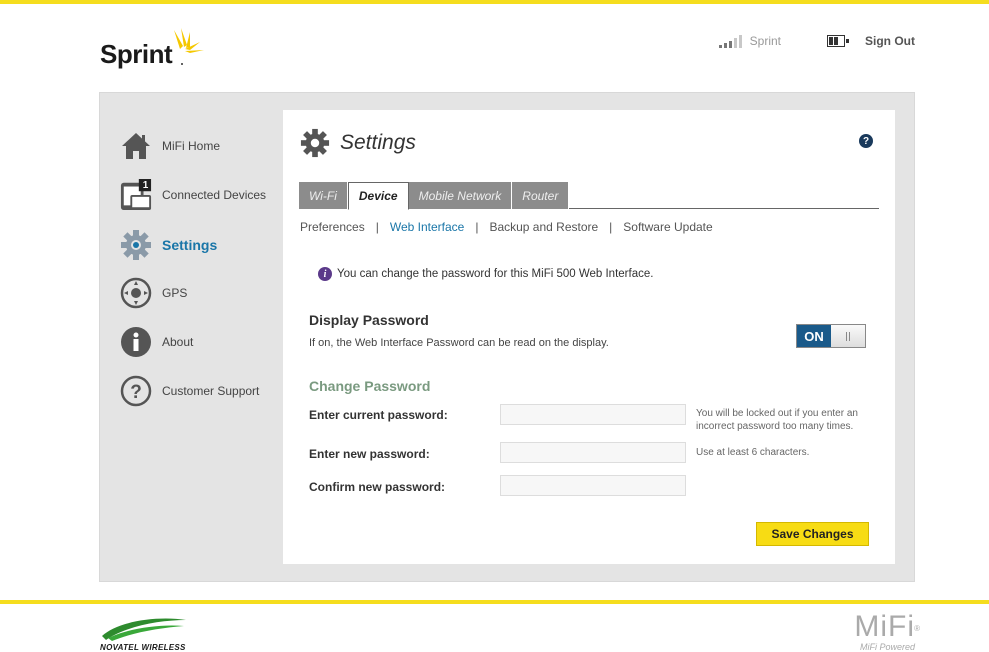  Describe the element at coordinates (543, 227) in the screenshot. I see `subnav-backup-restore: Backup and Restore` at that location.